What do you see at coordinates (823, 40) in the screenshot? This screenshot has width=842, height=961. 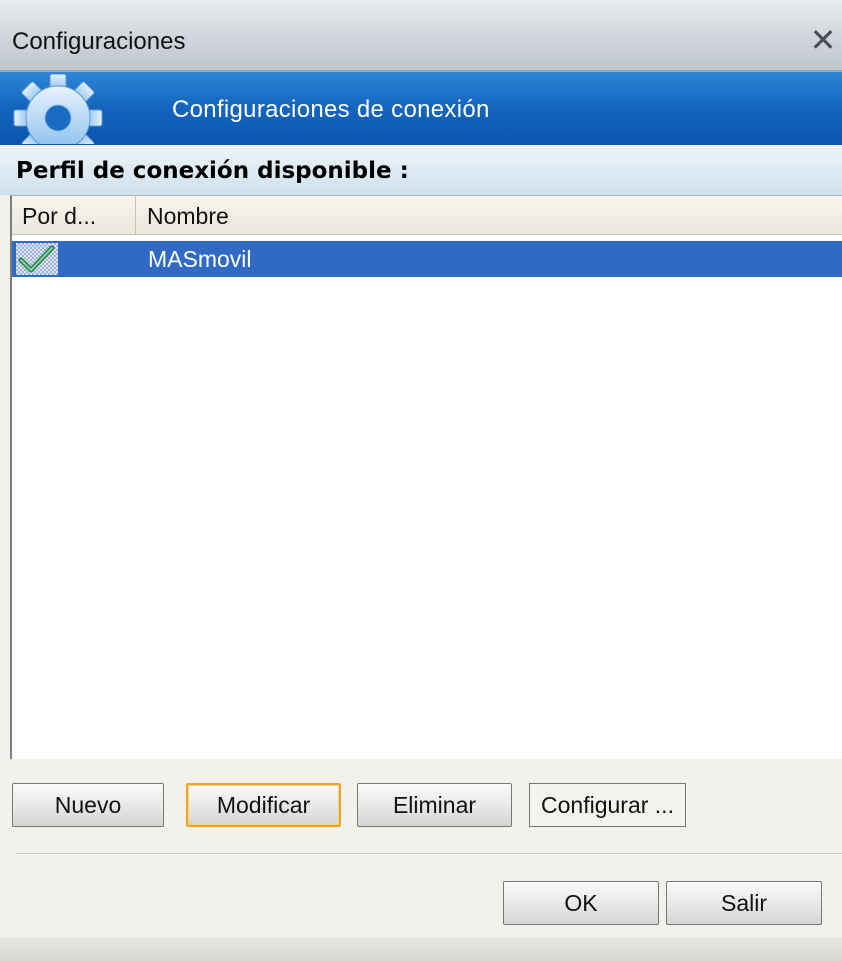 I see `close-icon: ✕` at bounding box center [823, 40].